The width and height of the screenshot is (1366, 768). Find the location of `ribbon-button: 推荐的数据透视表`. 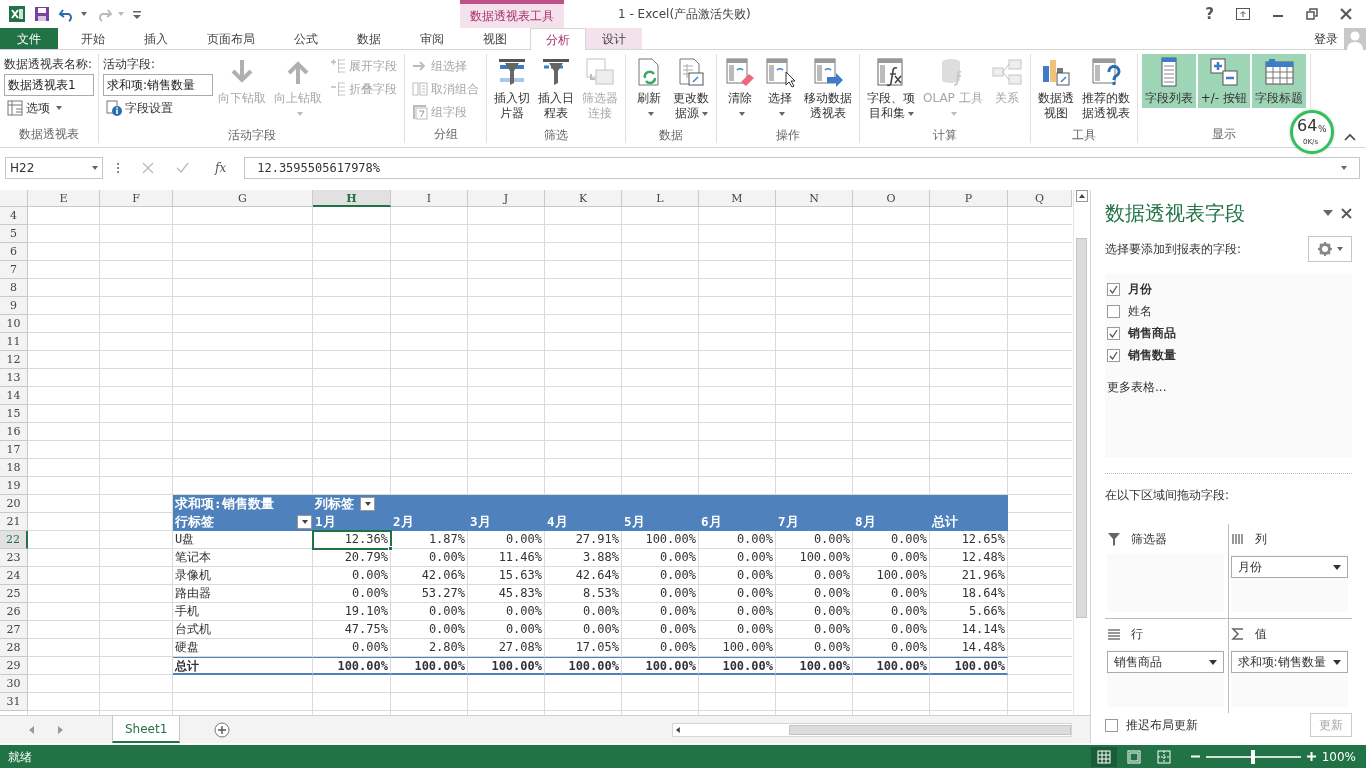

ribbon-button: 推荐的数据透视表 is located at coordinates (1105, 90).